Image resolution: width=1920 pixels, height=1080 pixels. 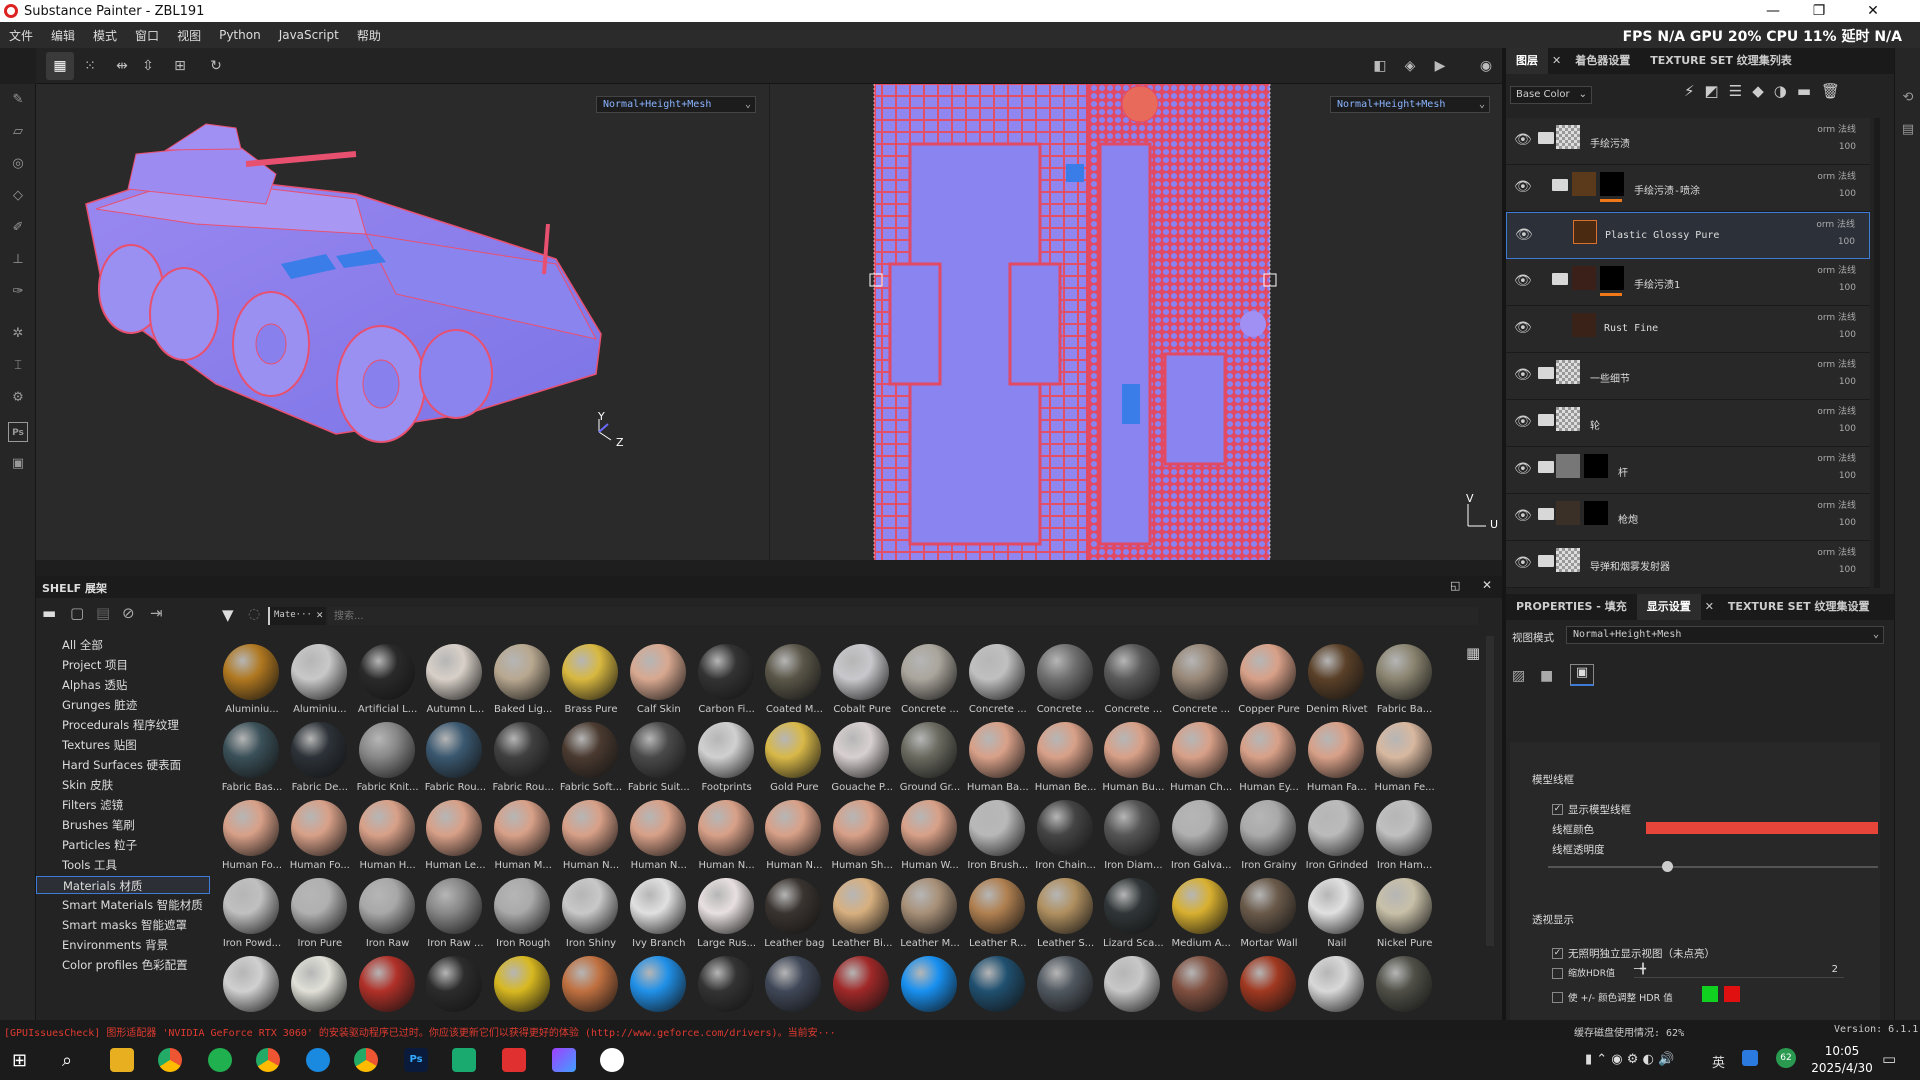 What do you see at coordinates (1688, 423) in the screenshot?
I see `layer-row: 👁 轮 orm 法线 100` at bounding box center [1688, 423].